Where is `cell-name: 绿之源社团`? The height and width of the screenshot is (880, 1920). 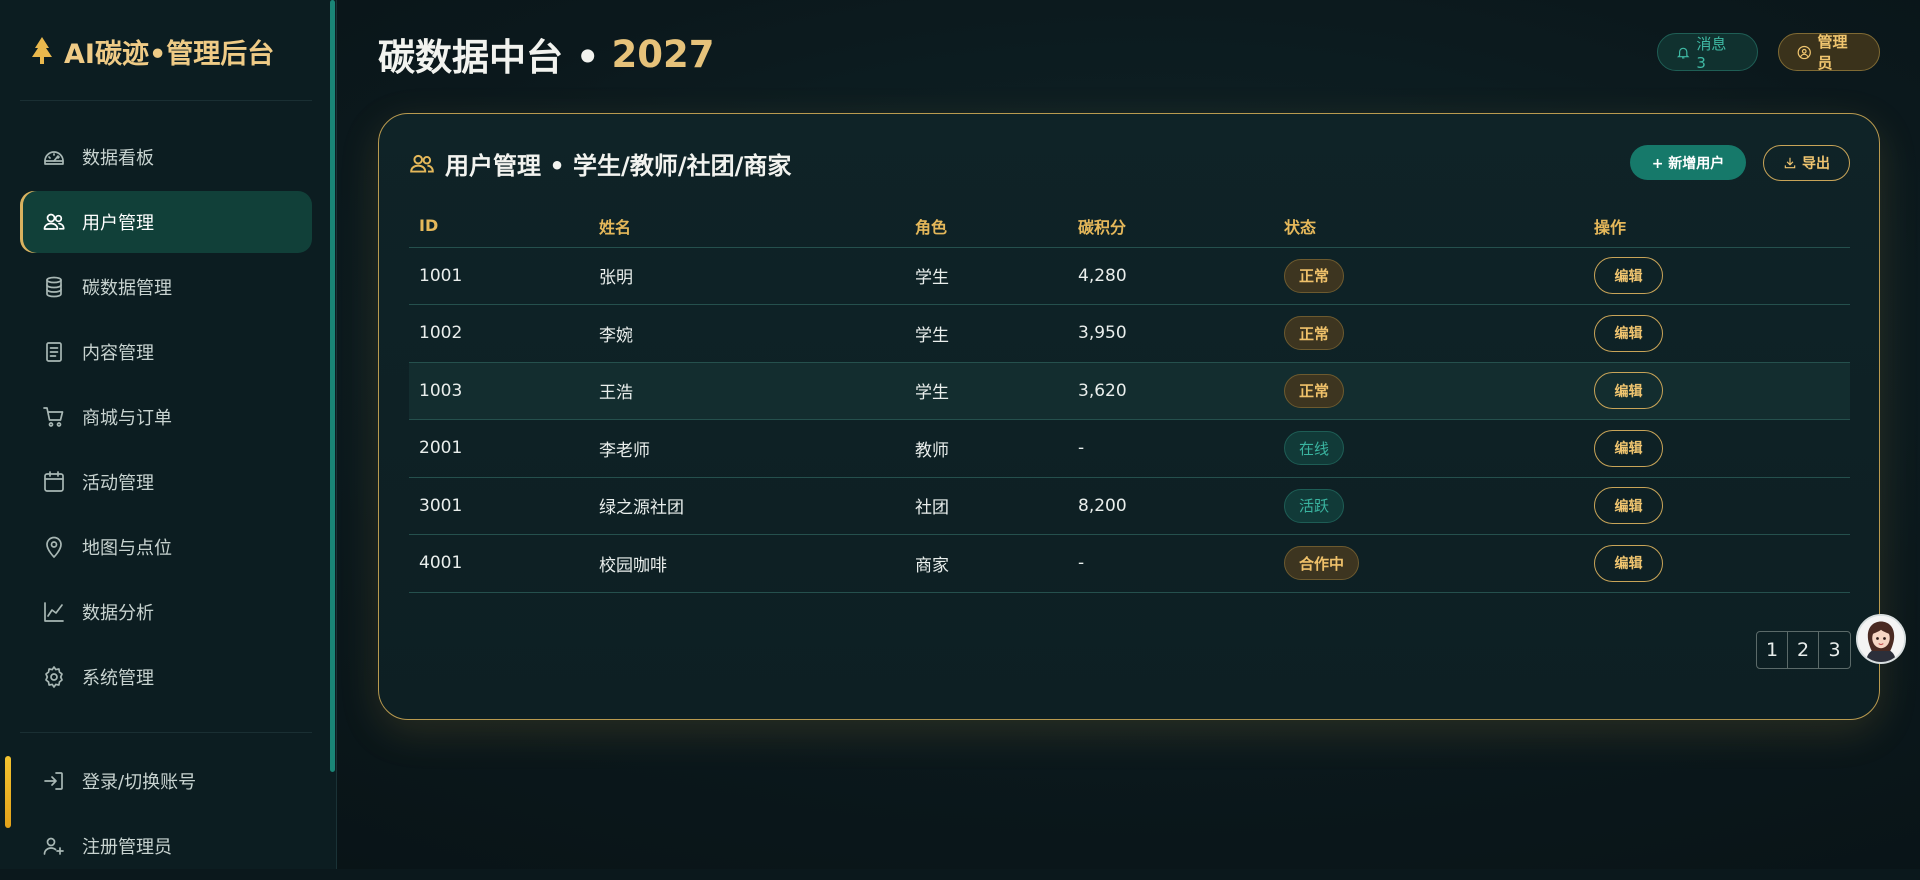 cell-name: 绿之源社团 is located at coordinates (747, 506).